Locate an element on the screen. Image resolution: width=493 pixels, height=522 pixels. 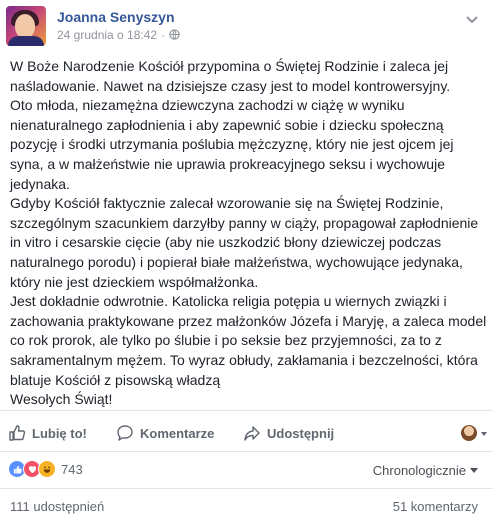
share-arrow-icon is located at coordinates (252, 433).